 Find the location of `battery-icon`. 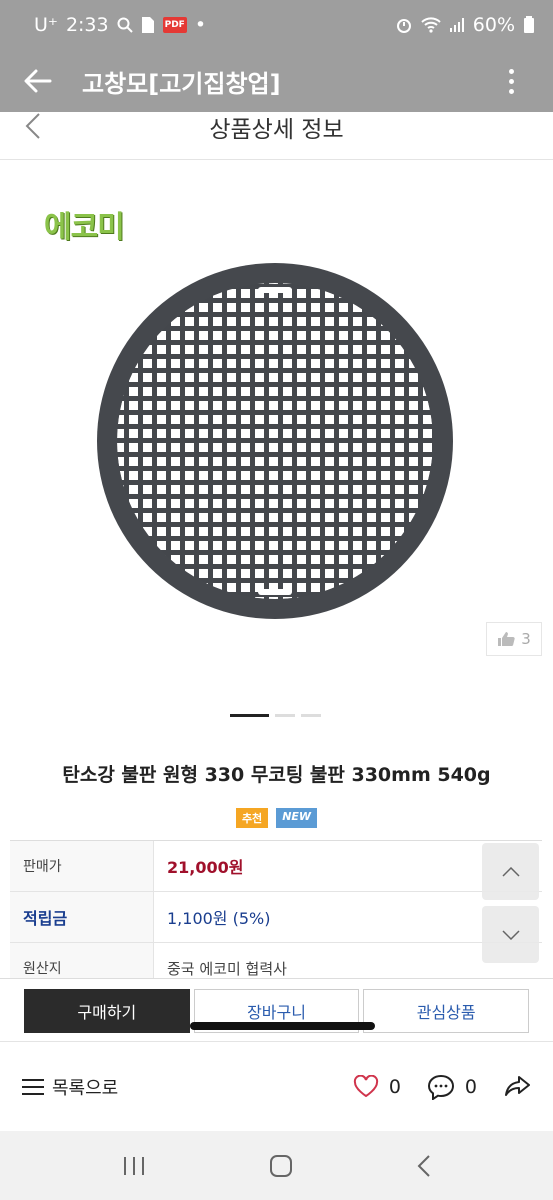

battery-icon is located at coordinates (529, 24).